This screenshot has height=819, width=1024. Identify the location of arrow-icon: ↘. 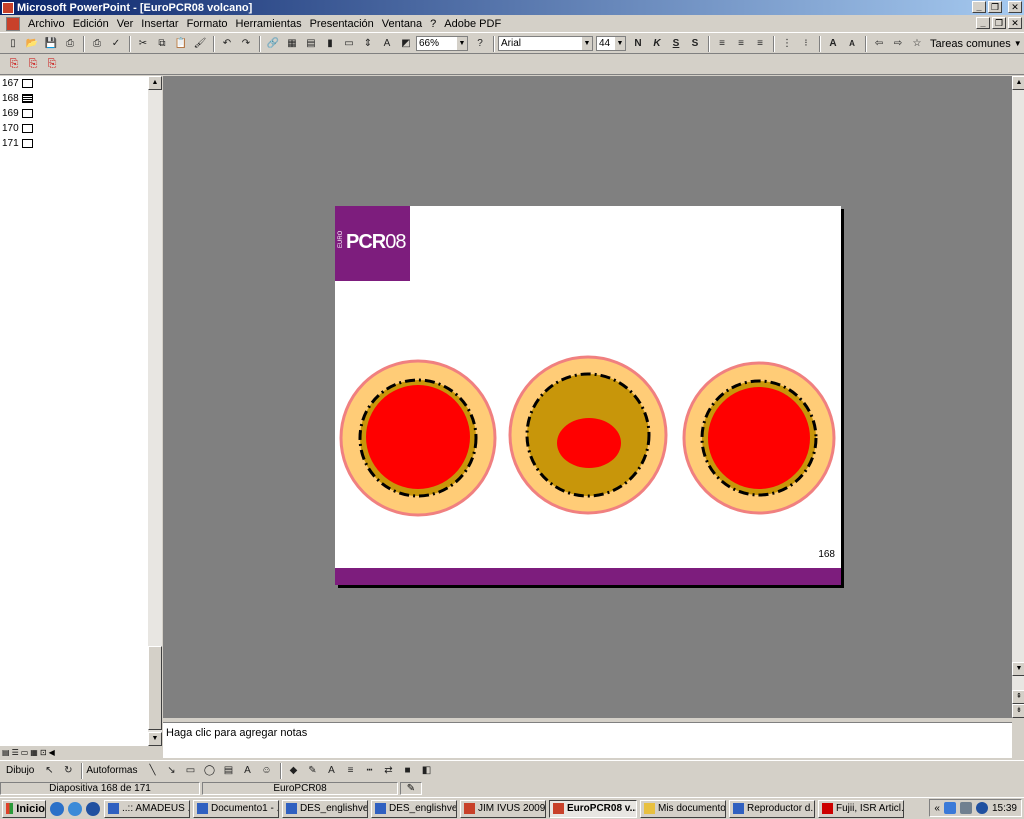
(172, 771).